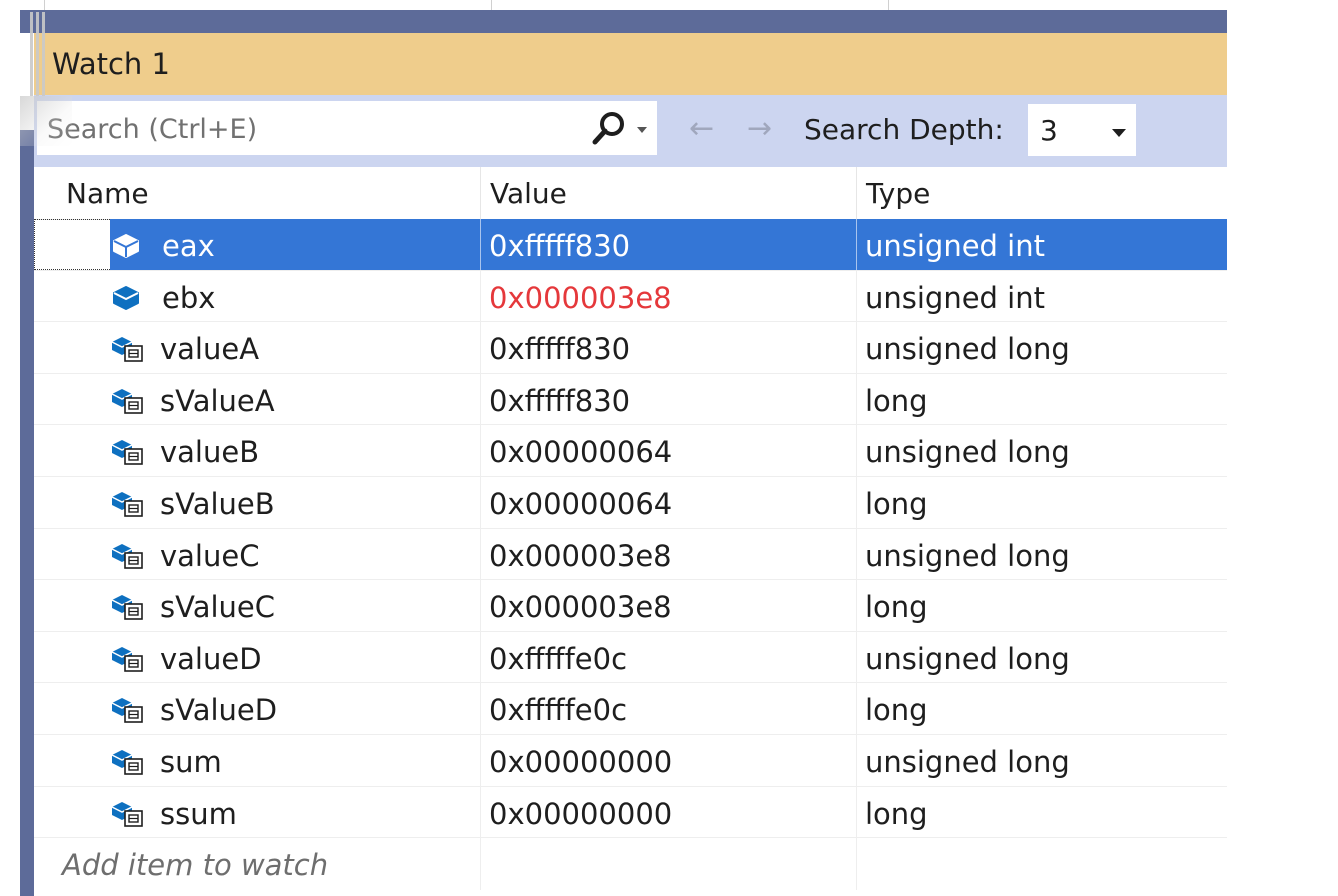 This screenshot has height=896, width=1338. I want to click on watch-row: sValueB 0x00000064long, so click(630, 503).